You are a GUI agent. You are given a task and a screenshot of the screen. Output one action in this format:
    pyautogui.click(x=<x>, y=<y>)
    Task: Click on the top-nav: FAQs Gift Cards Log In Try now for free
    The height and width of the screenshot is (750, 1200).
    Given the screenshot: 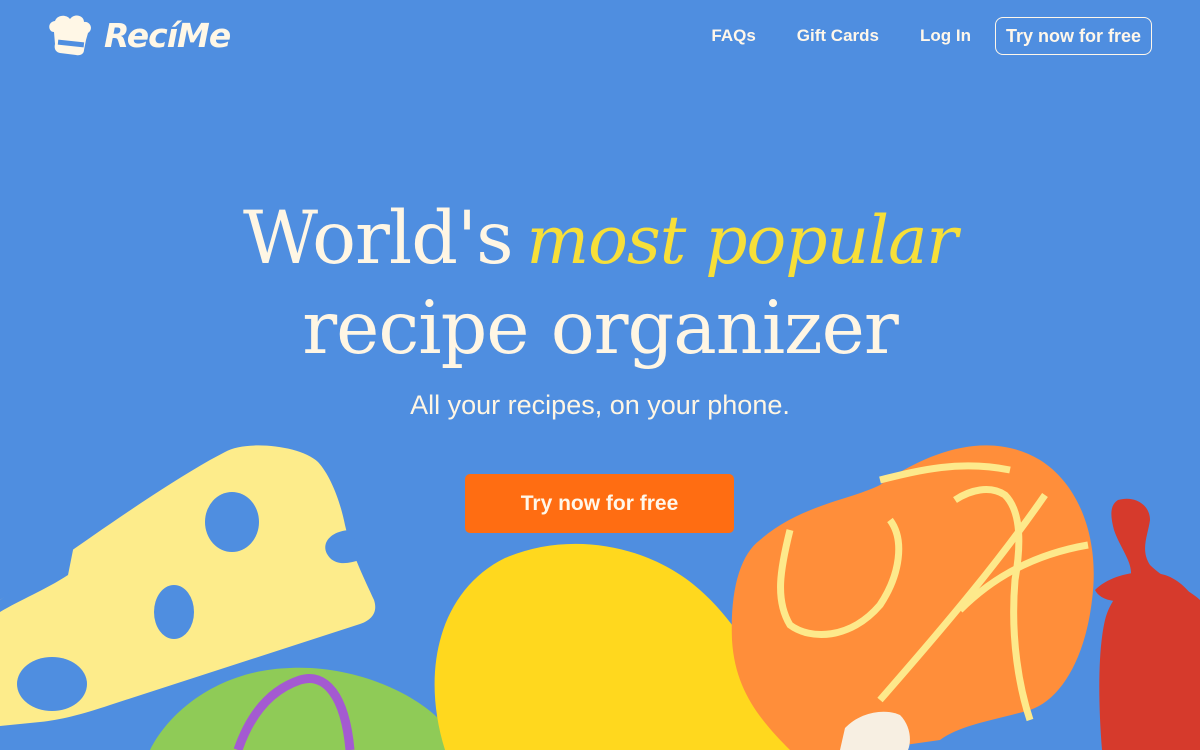 What is the action you would take?
    pyautogui.click(x=931, y=36)
    